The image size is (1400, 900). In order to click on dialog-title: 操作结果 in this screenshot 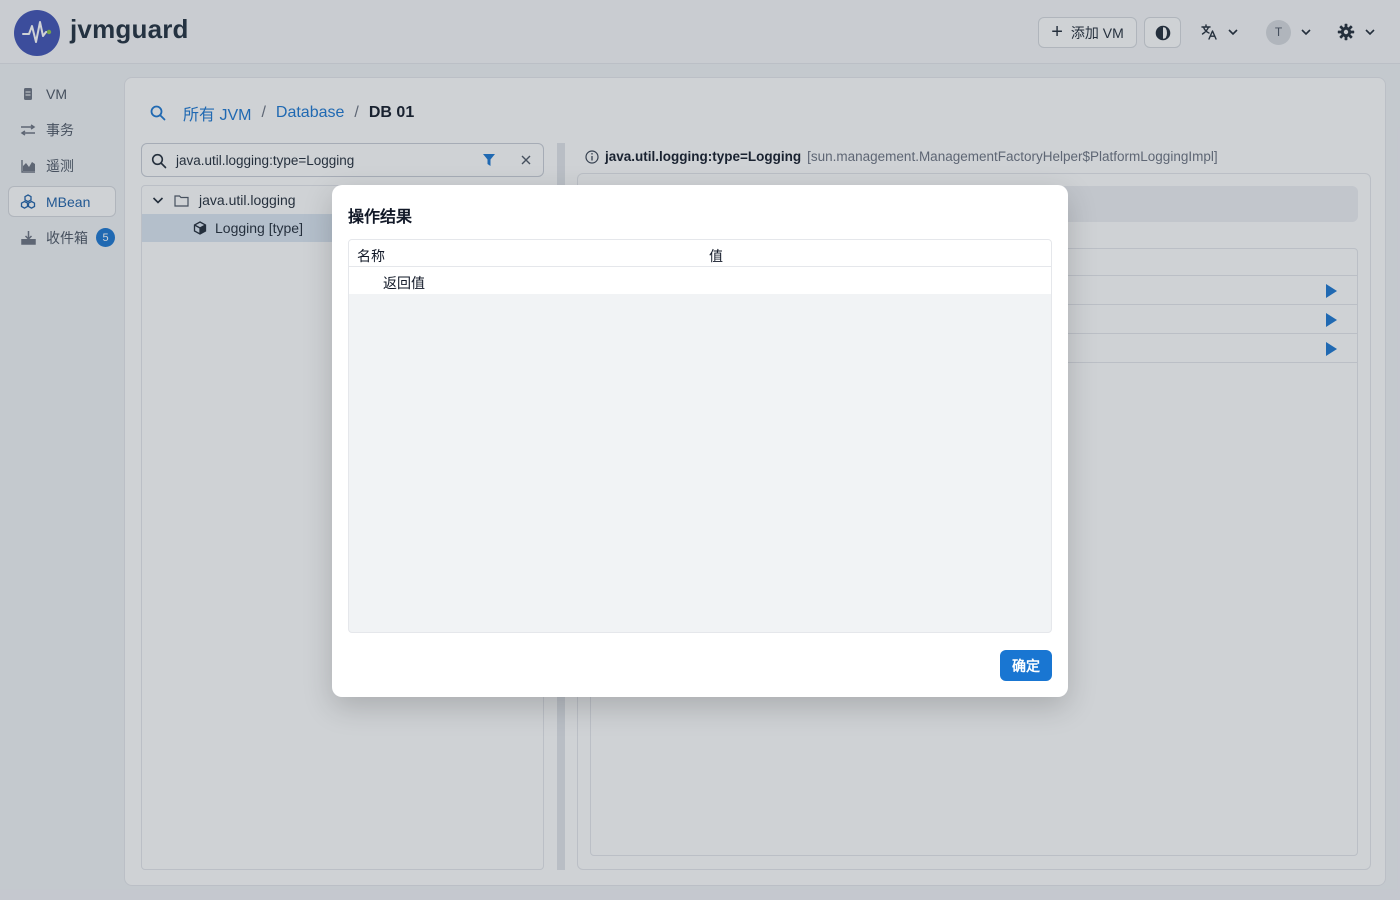, I will do `click(380, 217)`.